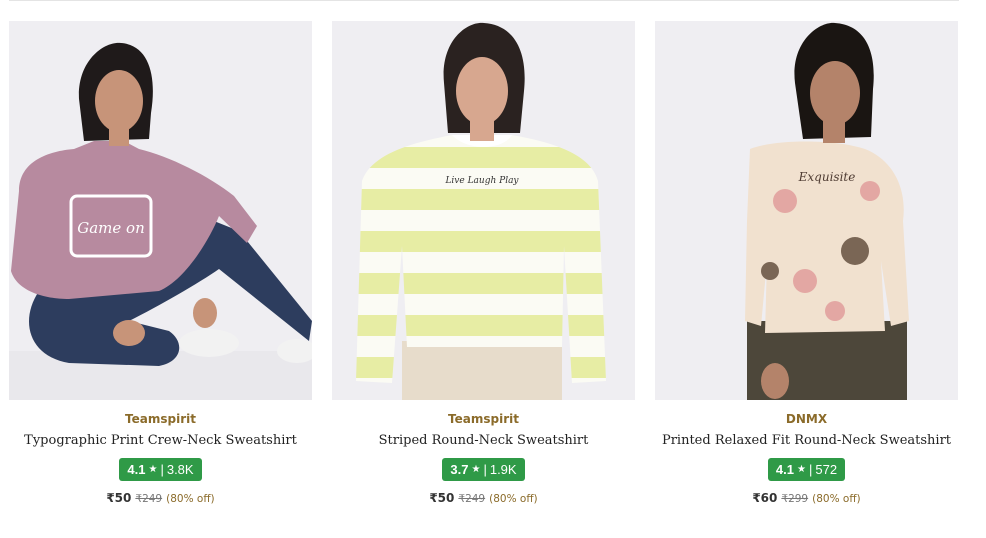 This screenshot has height=538, width=986. Describe the element at coordinates (826, 469) in the screenshot. I see `review-count: 572` at that location.